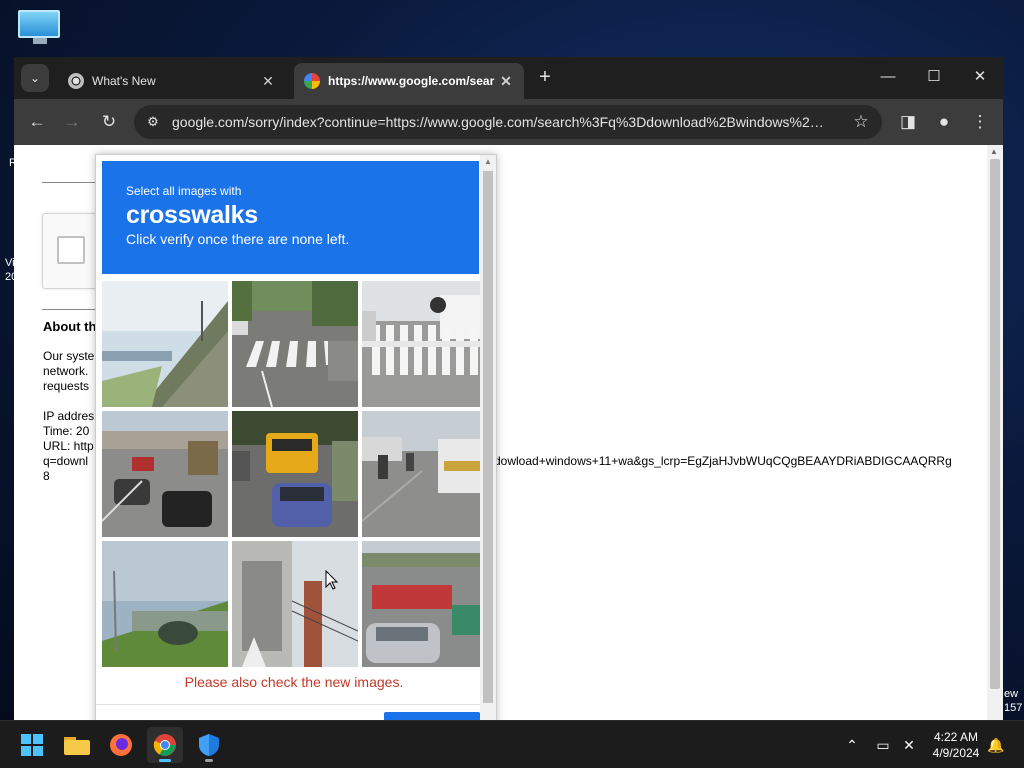 The width and height of the screenshot is (1024, 768). What do you see at coordinates (432, 716) in the screenshot?
I see `verify-button` at bounding box center [432, 716].